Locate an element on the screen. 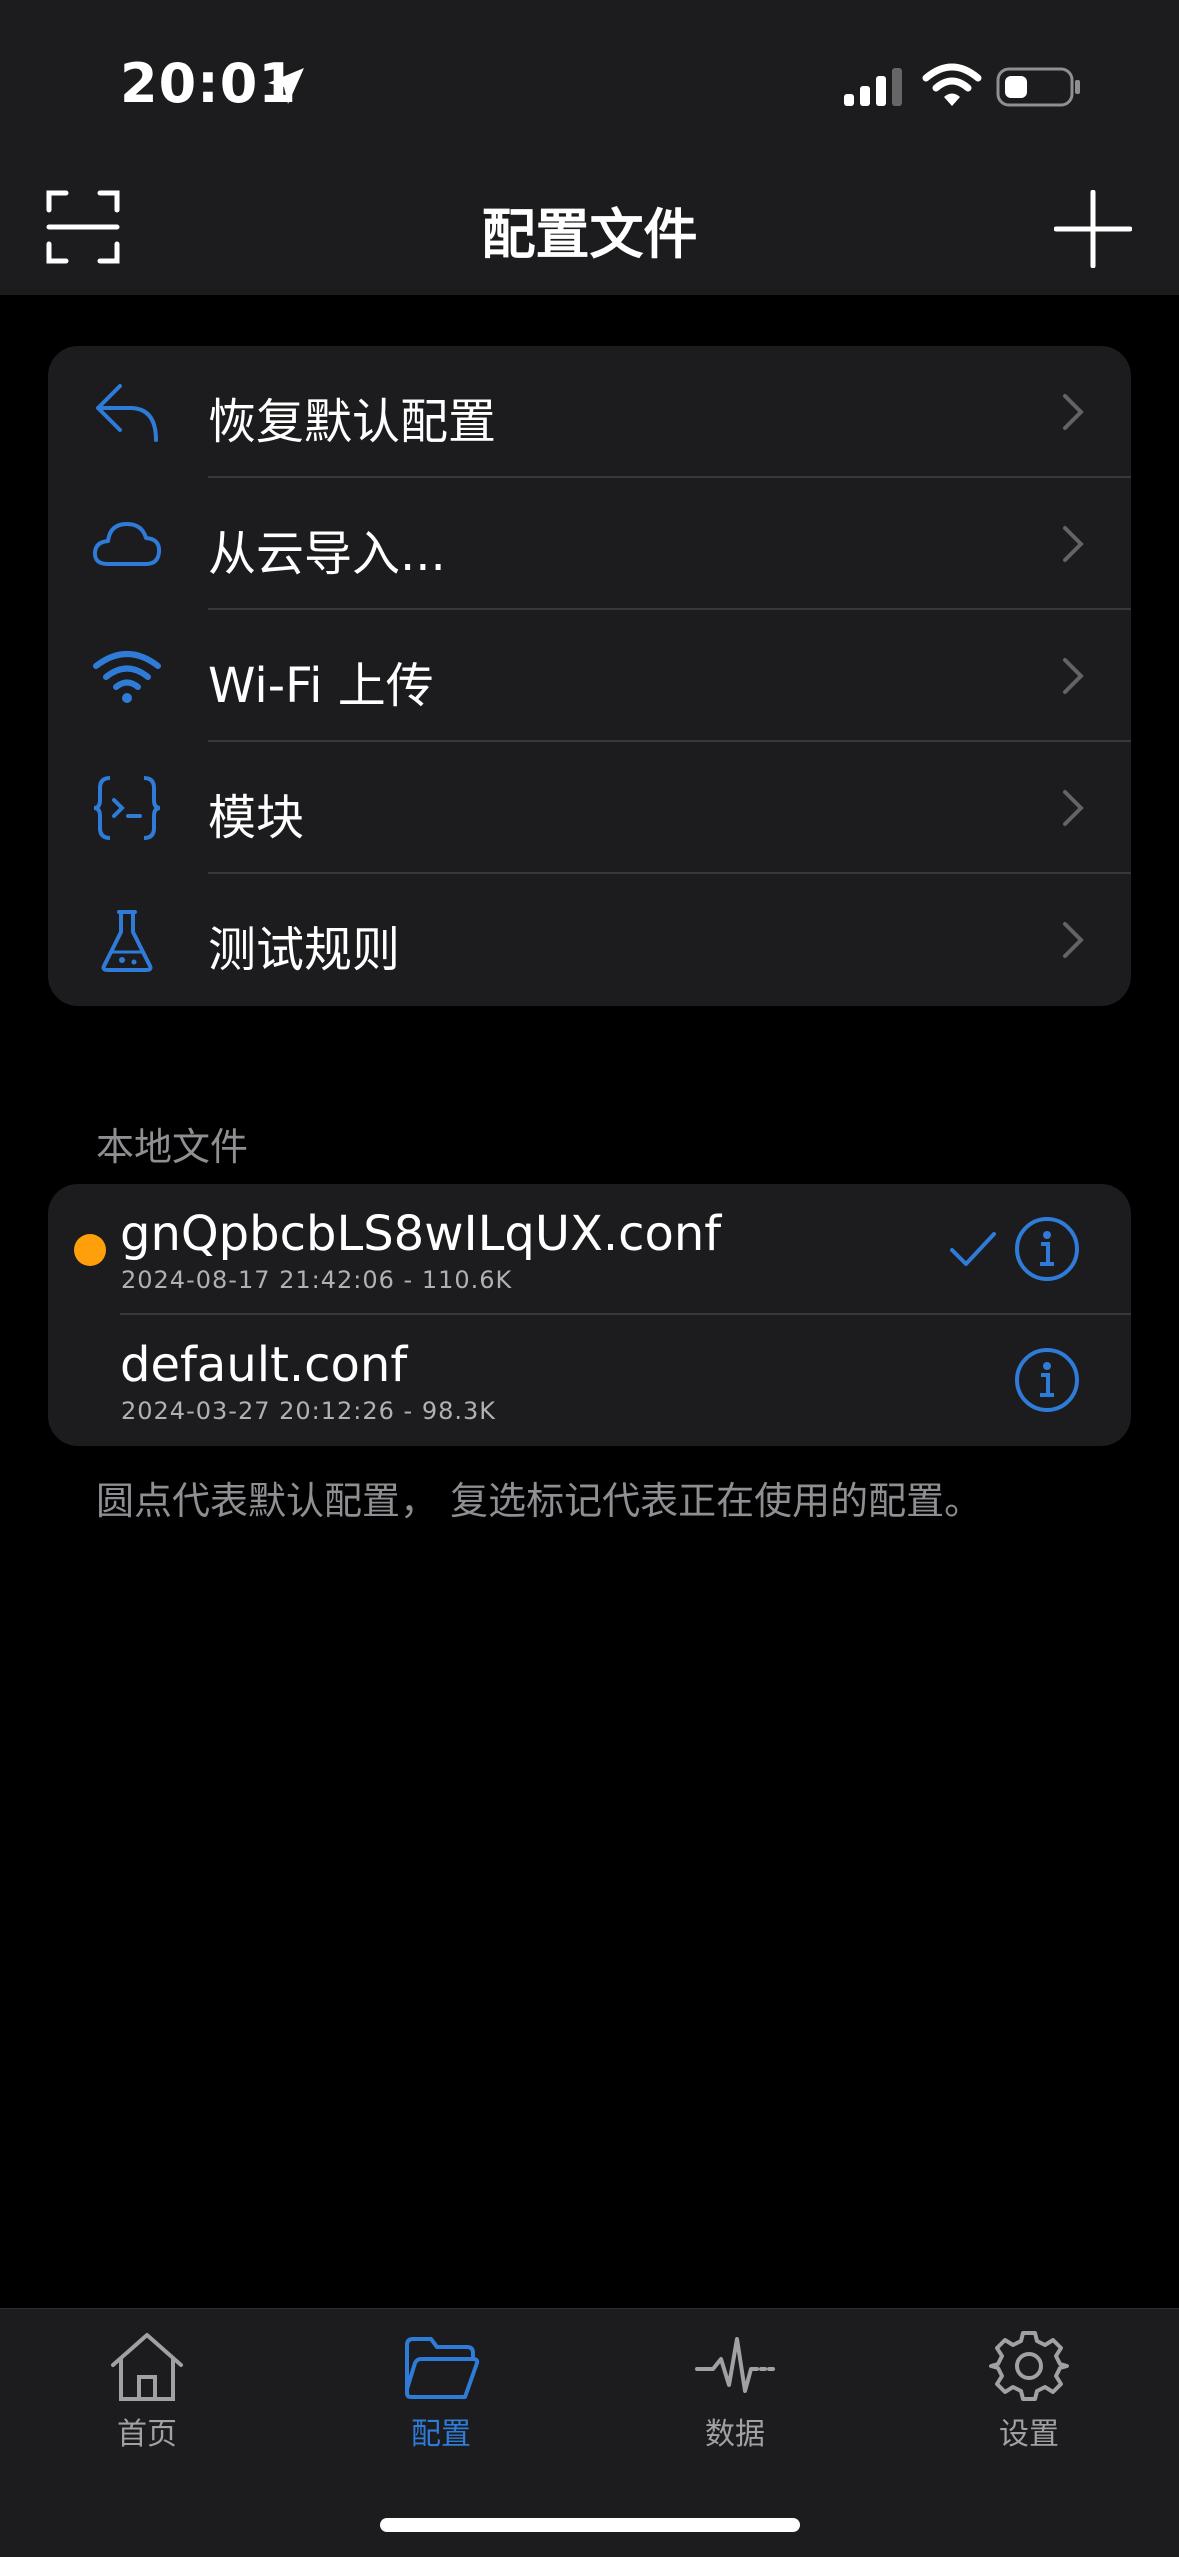 The image size is (1179, 2557). tab-label: 设置 is located at coordinates (1029, 2434).